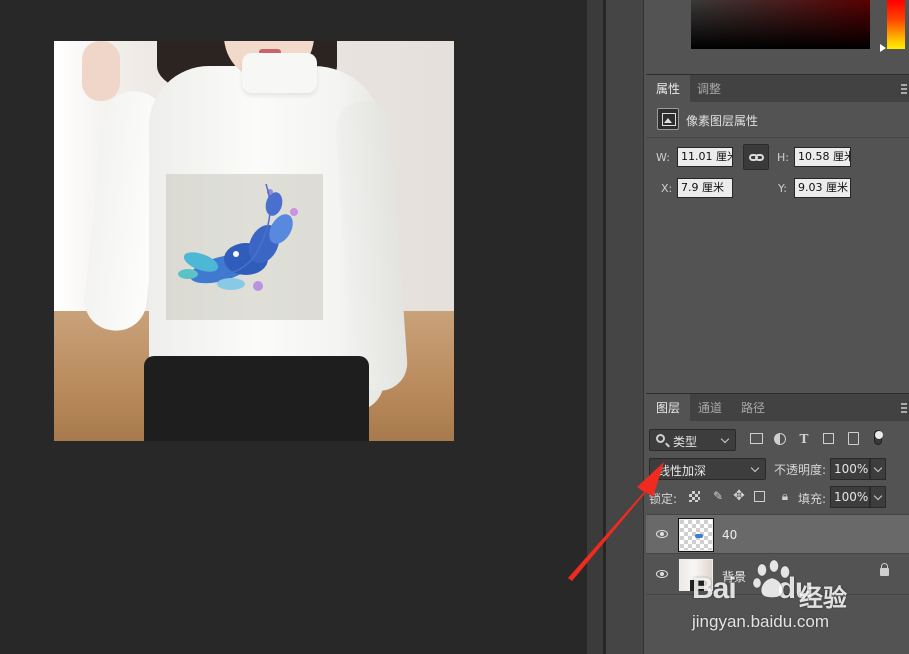 The height and width of the screenshot is (654, 909). I want to click on lock-label: 锁定:, so click(663, 499).